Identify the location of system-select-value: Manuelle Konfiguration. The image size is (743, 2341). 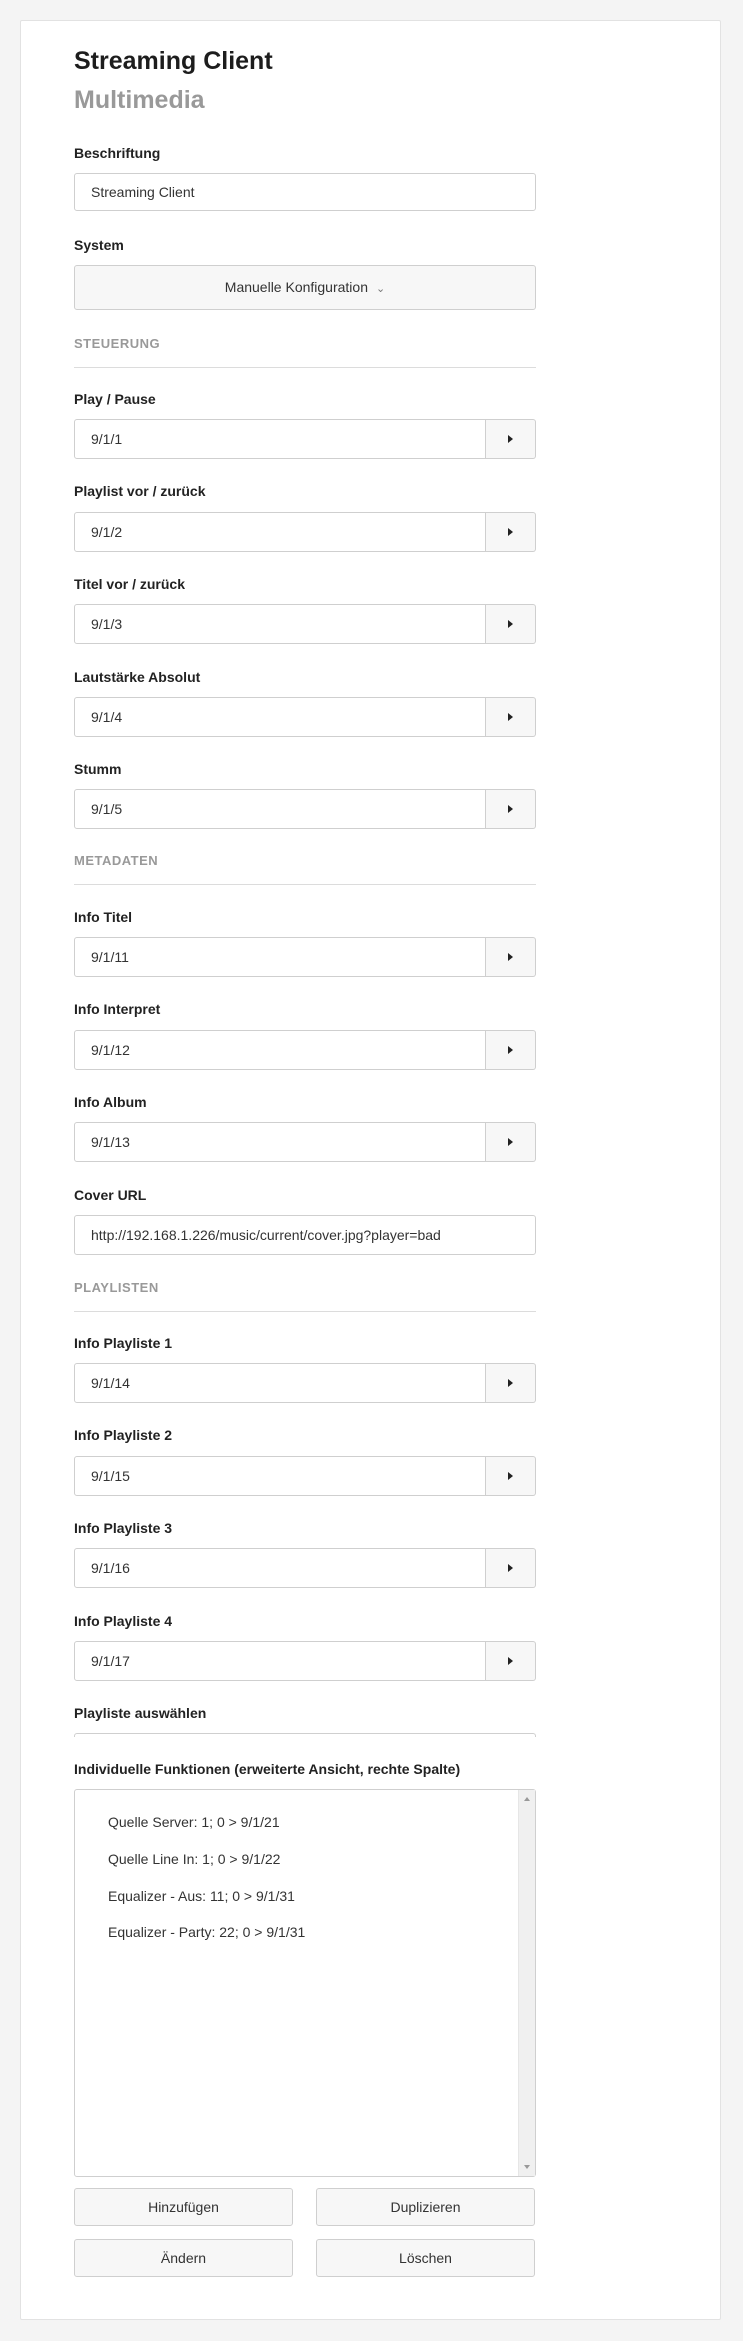
(296, 287).